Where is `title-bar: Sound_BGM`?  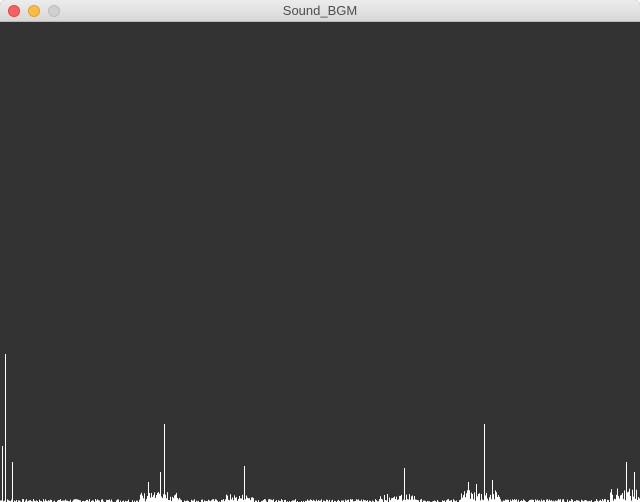 title-bar: Sound_BGM is located at coordinates (320, 11).